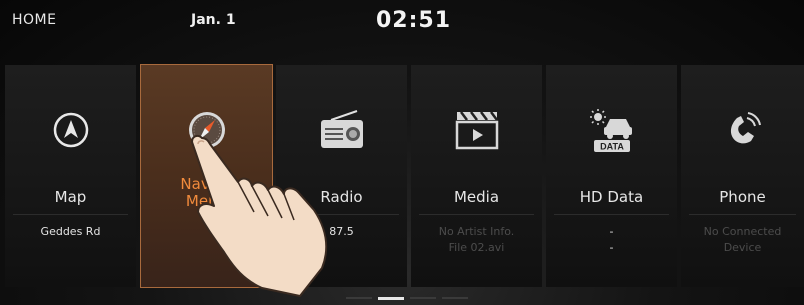  Describe the element at coordinates (611, 130) in the screenshot. I see `hd-data-icon: DATA` at that location.